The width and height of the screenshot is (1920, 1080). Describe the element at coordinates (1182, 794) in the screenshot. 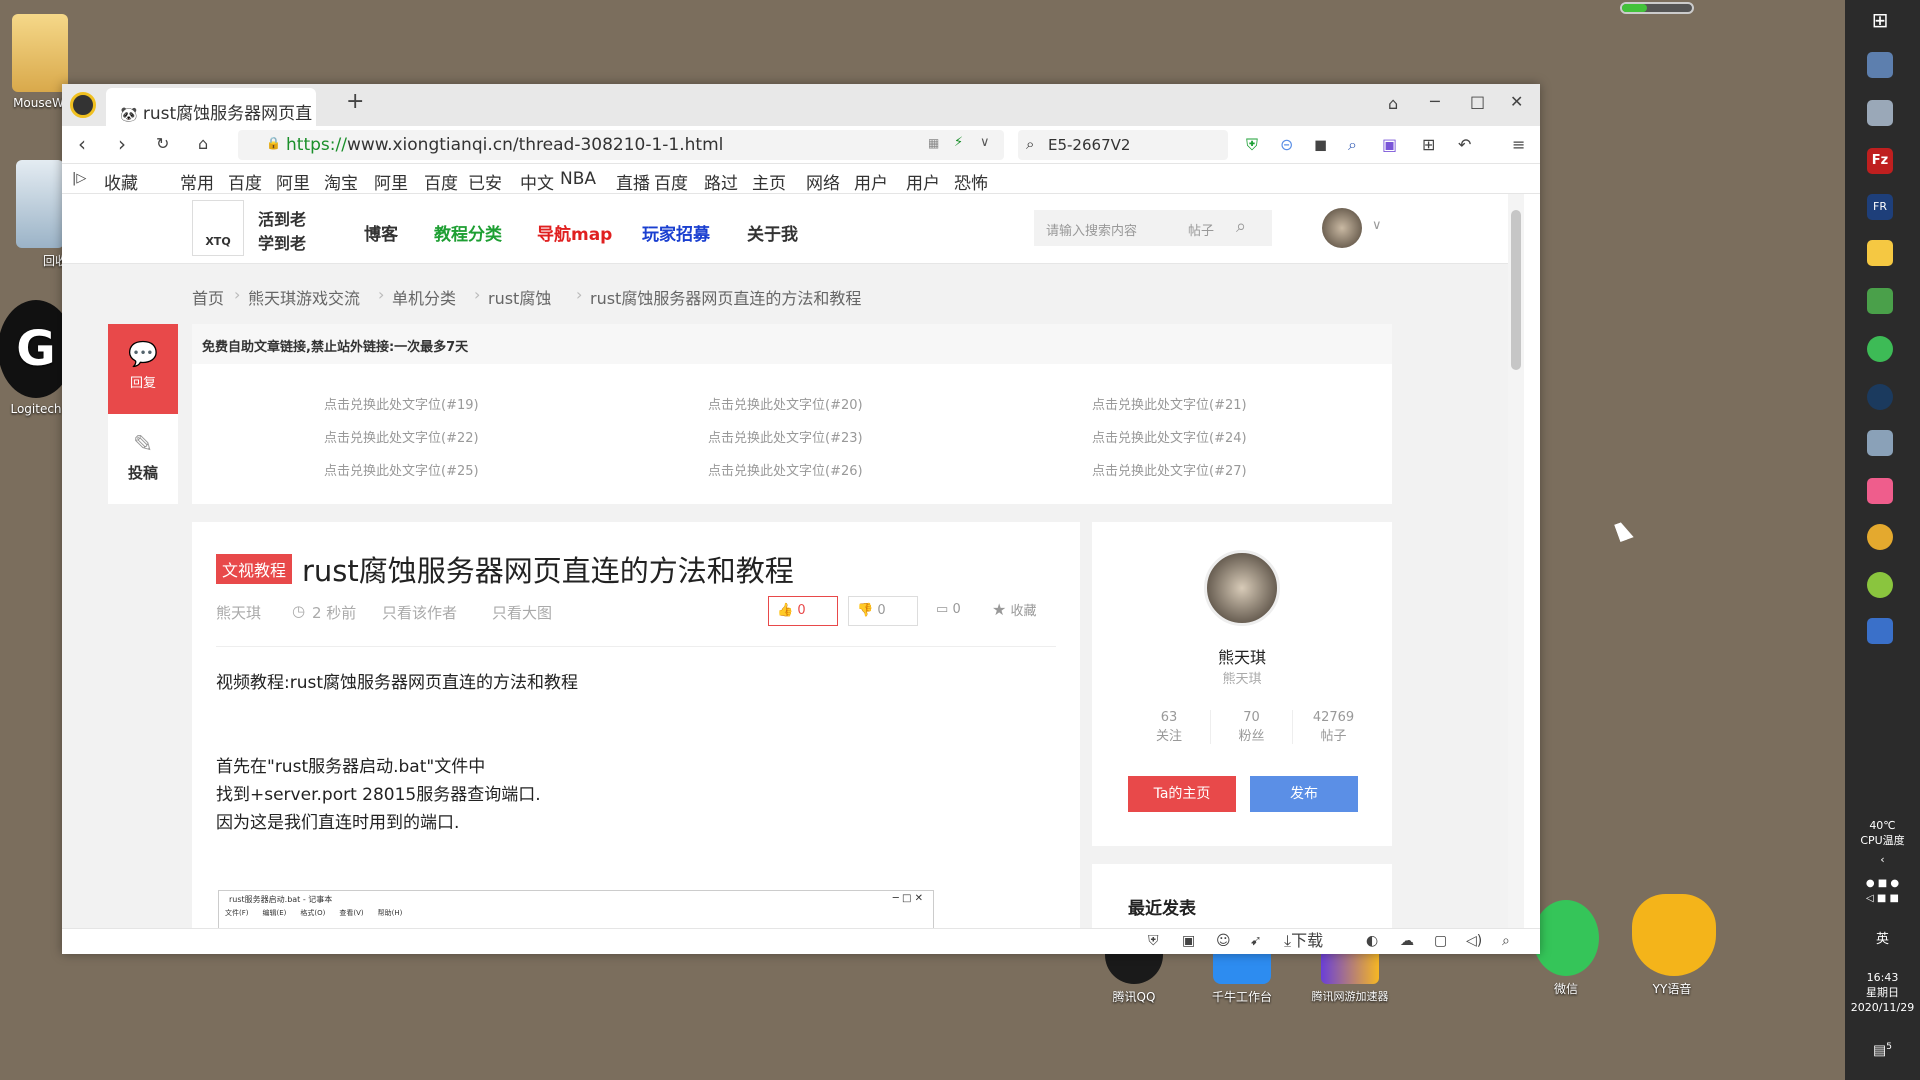

I see `author-home-button: Ta的主页` at that location.